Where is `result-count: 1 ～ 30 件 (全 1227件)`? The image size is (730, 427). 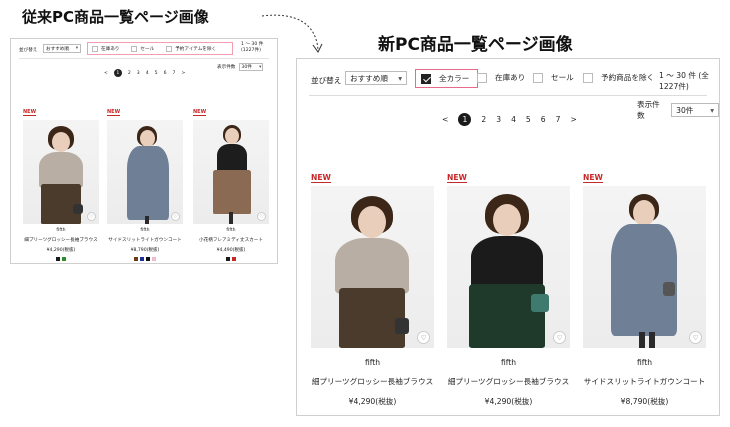 result-count: 1 ～ 30 件 (全 1227件) is located at coordinates (687, 81).